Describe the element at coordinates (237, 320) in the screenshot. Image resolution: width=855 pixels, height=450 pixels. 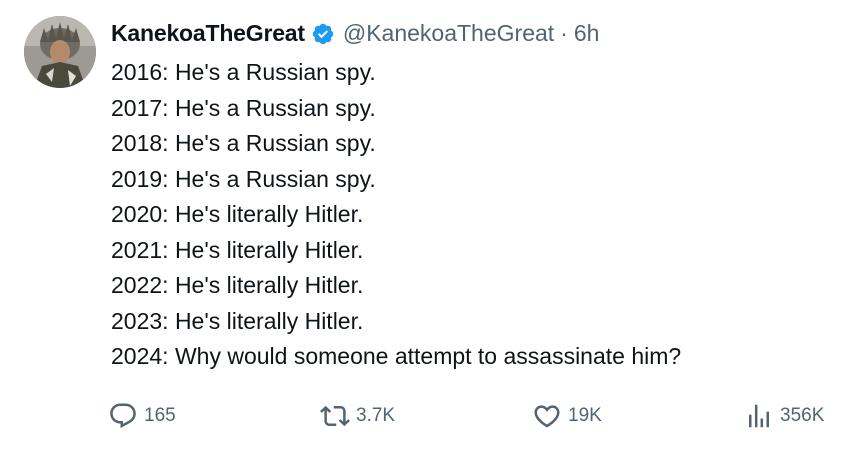
I see `tweet-line: 2023: He's literally Hitler.` at that location.